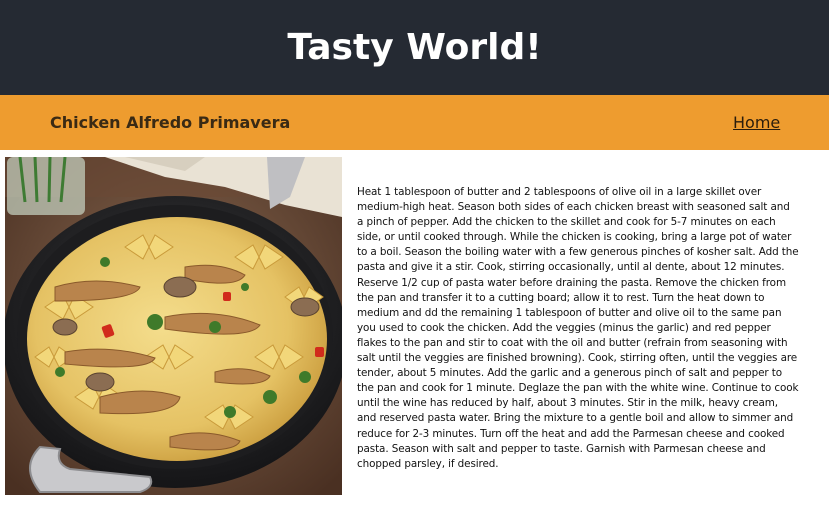 The height and width of the screenshot is (523, 829). I want to click on site-title: Tasty World!, so click(414, 47).